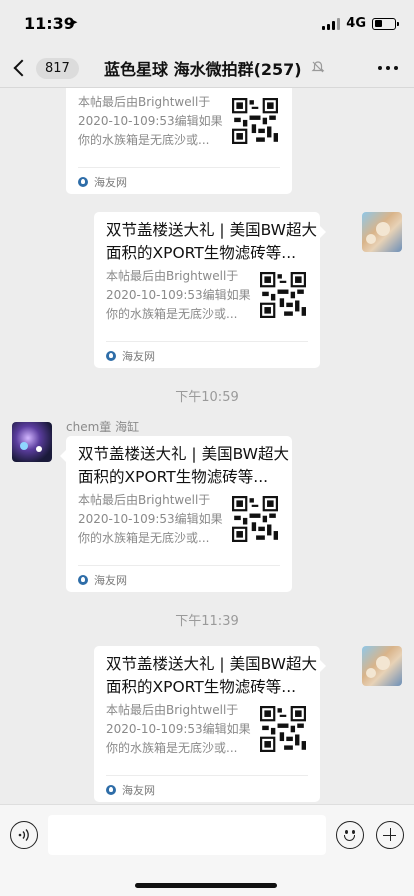 The image size is (414, 896). Describe the element at coordinates (206, 885) in the screenshot. I see `home-indicator` at that location.